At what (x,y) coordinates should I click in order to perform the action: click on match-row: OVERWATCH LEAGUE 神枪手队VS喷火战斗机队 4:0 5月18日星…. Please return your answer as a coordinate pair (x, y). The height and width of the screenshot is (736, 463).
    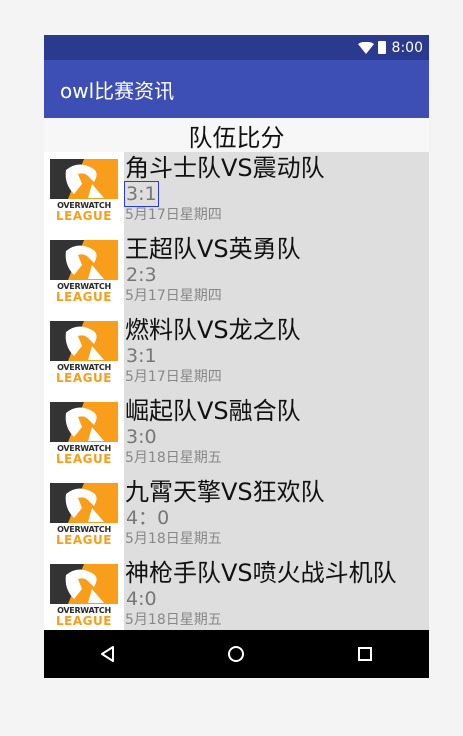
    Looking at the image, I should click on (236, 593).